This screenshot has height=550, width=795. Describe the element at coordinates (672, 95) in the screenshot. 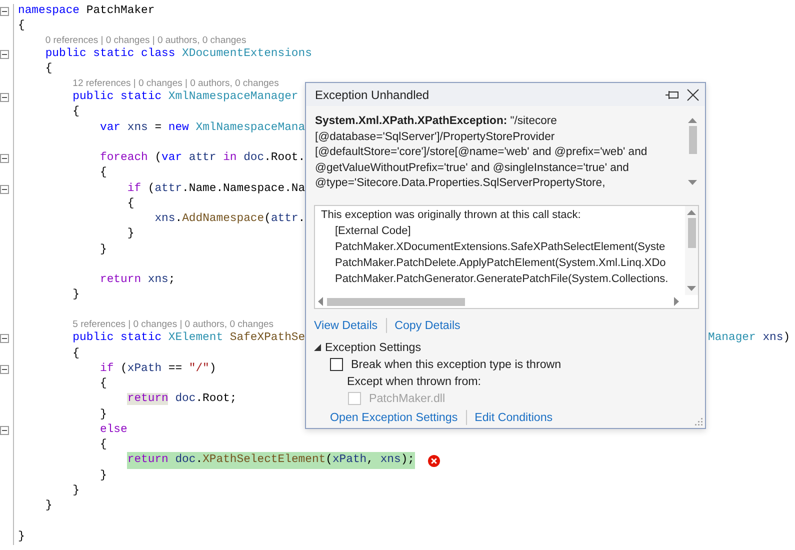

I see `pin-icon` at that location.